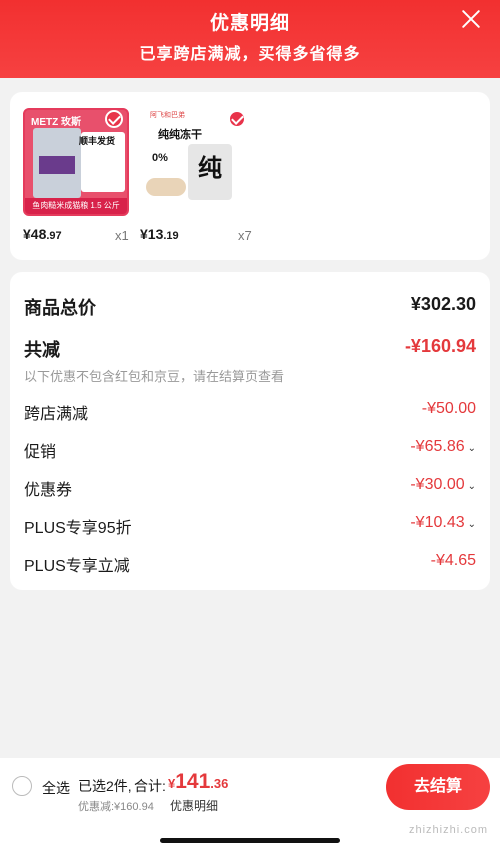 The width and height of the screenshot is (500, 854). I want to click on selected-count: 已选2件,, so click(105, 786).